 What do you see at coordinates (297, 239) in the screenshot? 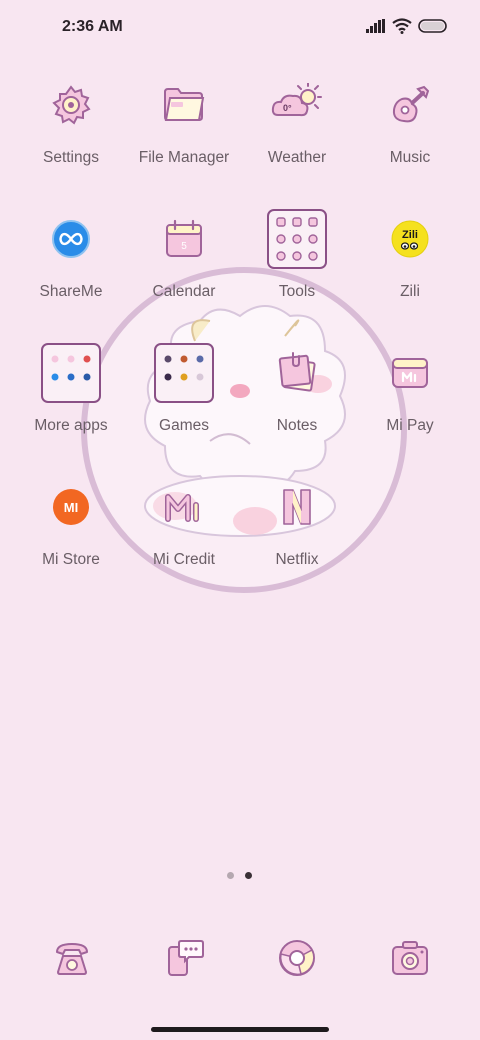
I see `tools-folder-icon` at bounding box center [297, 239].